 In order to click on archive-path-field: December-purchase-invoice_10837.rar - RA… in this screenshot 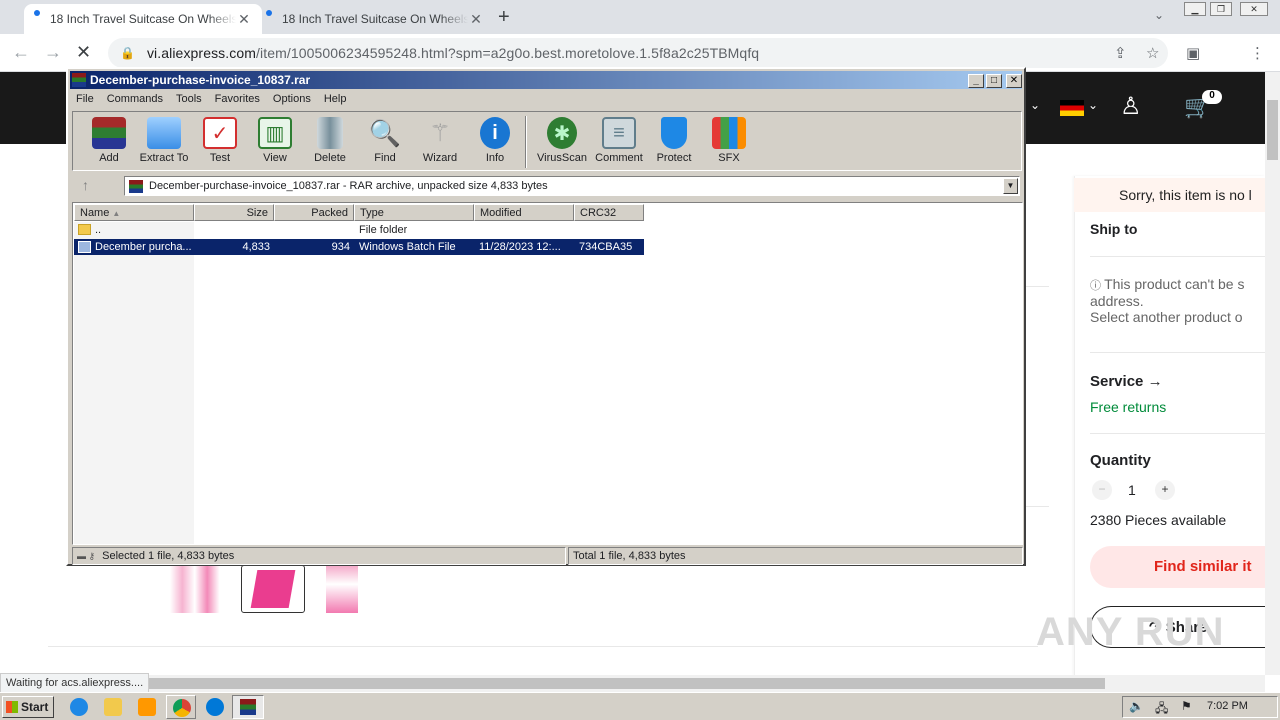, I will do `click(572, 186)`.